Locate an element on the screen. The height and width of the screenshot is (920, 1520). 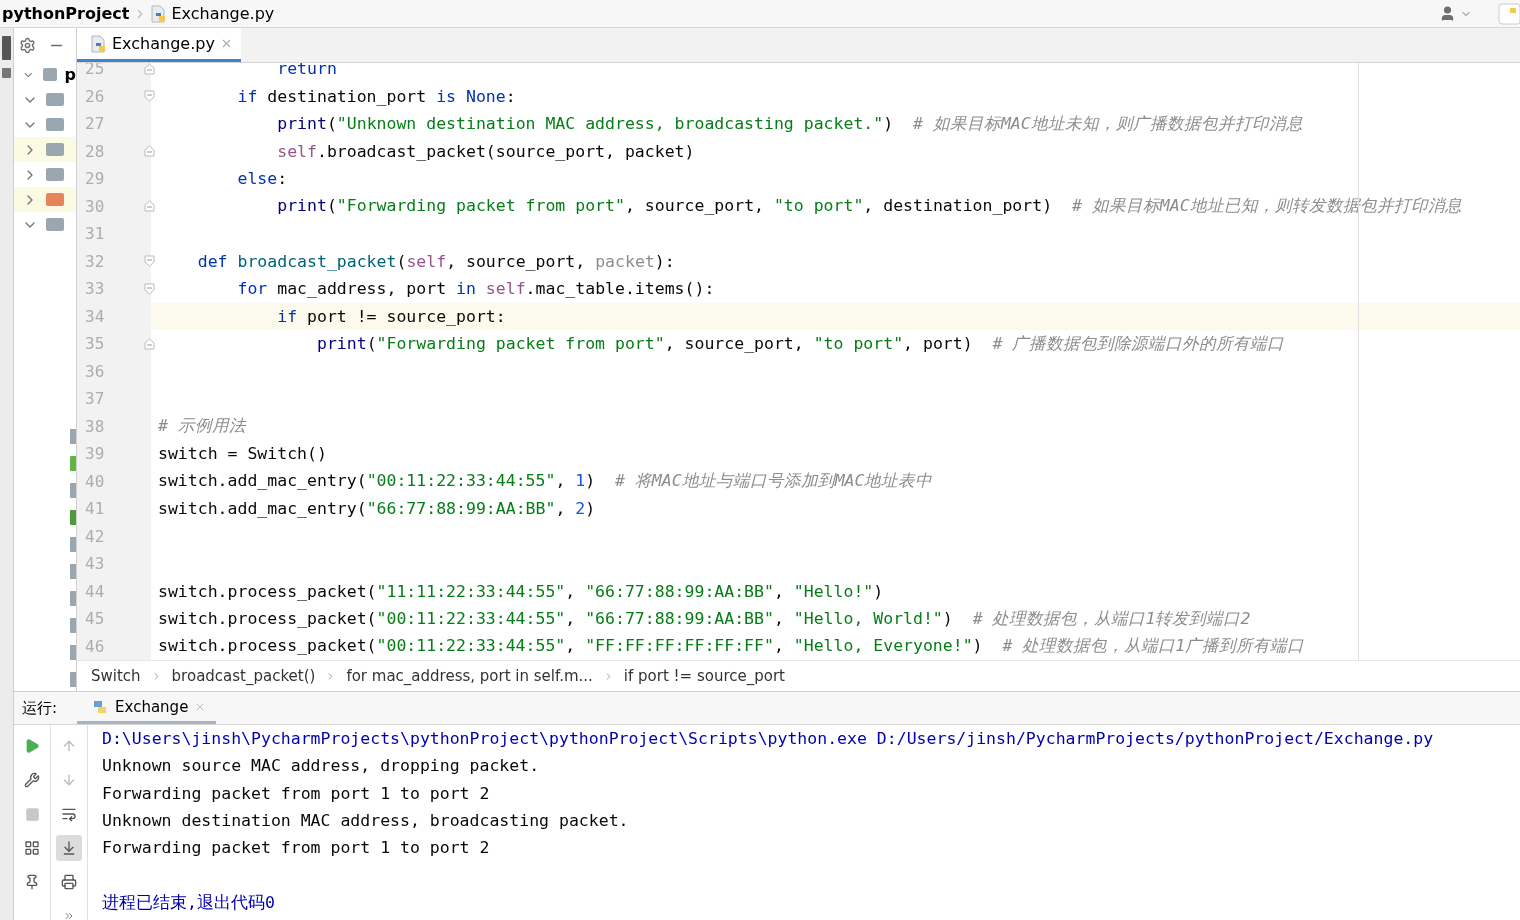
editor-tab: Exchange.py is located at coordinates (159, 45).